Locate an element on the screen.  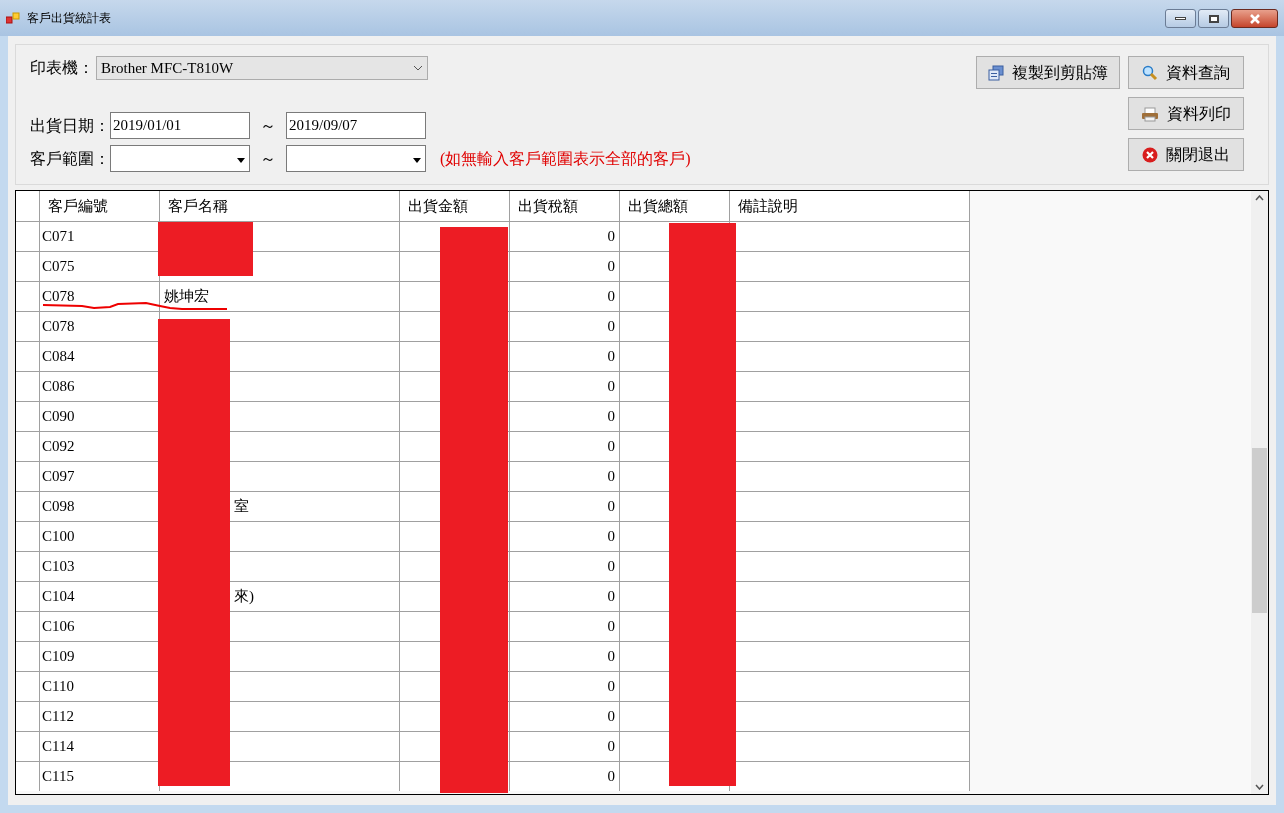
customer-from-dropdown is located at coordinates (180, 158).